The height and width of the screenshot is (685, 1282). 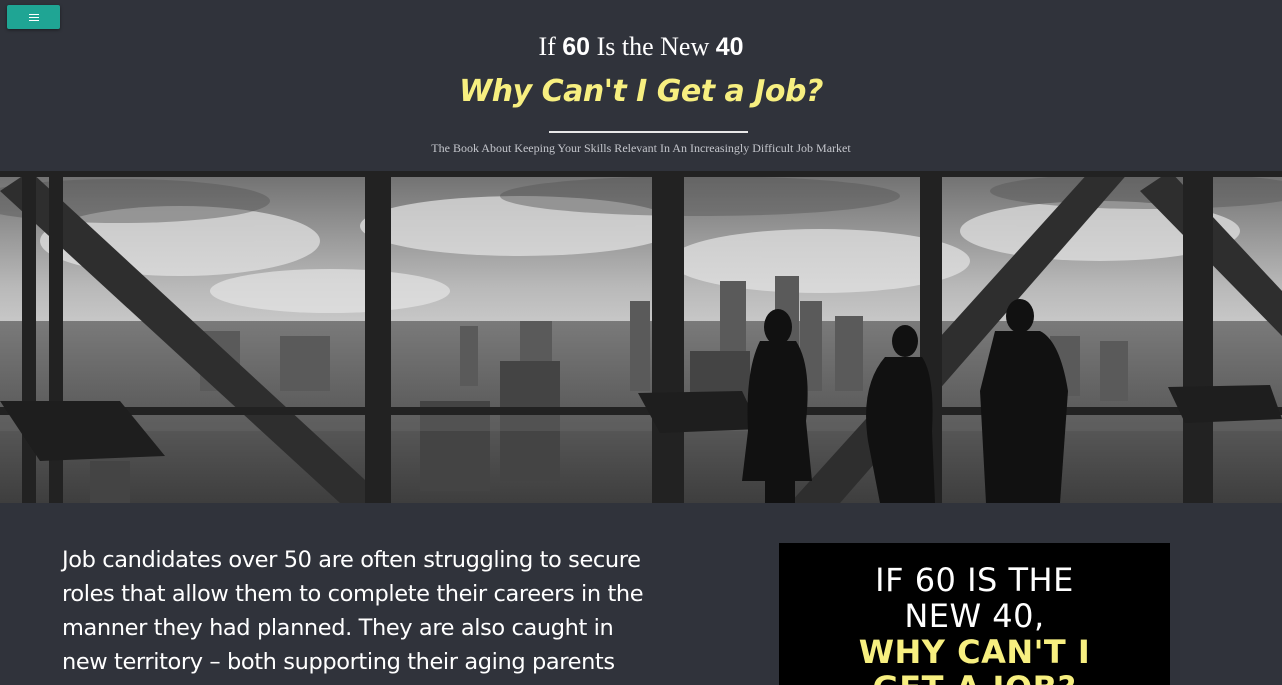 I want to click on site-title: If 60 Is the New 40, so click(x=641, y=47).